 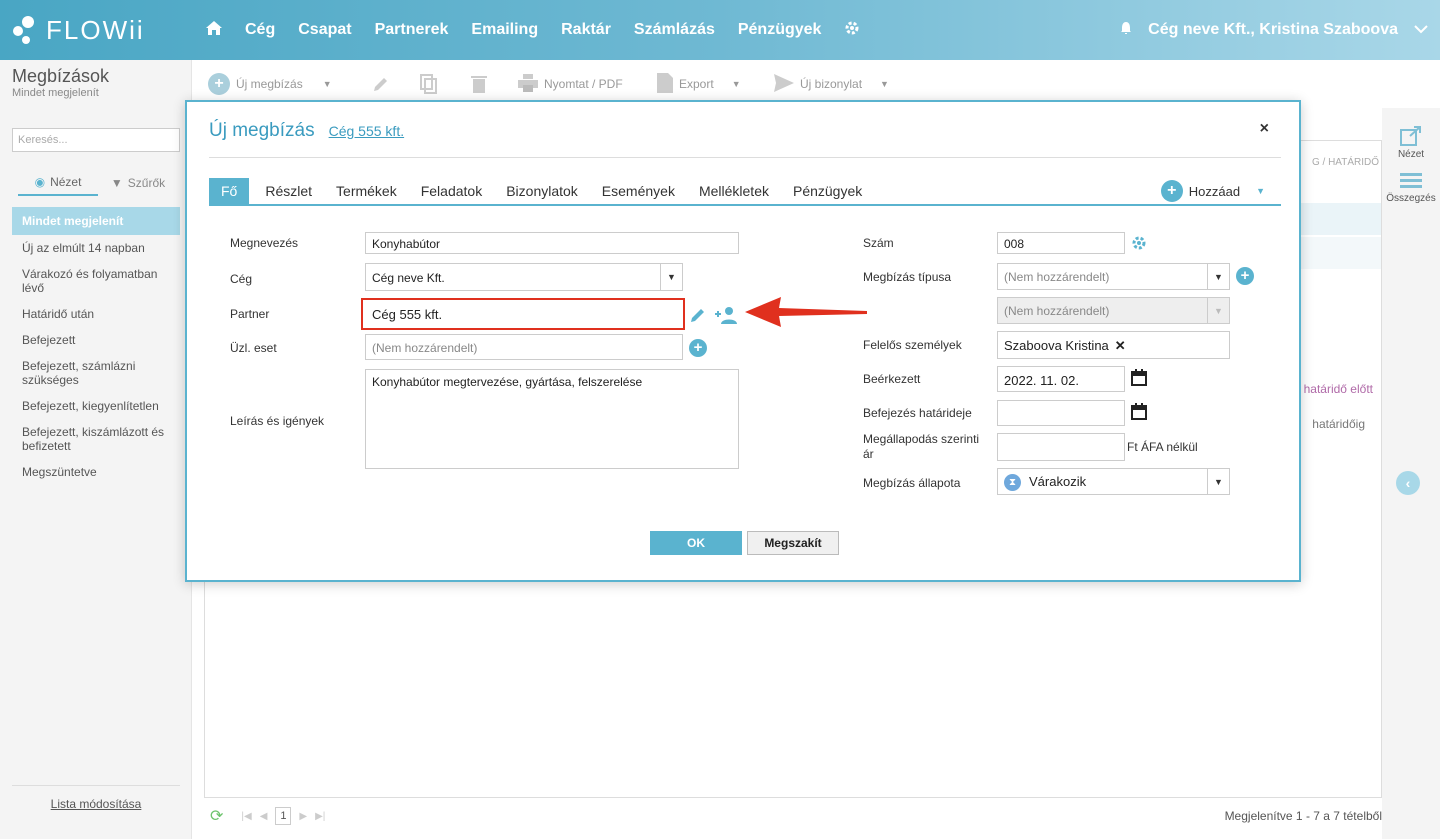 I want to click on nav-ceg: Cég, so click(x=260, y=30).